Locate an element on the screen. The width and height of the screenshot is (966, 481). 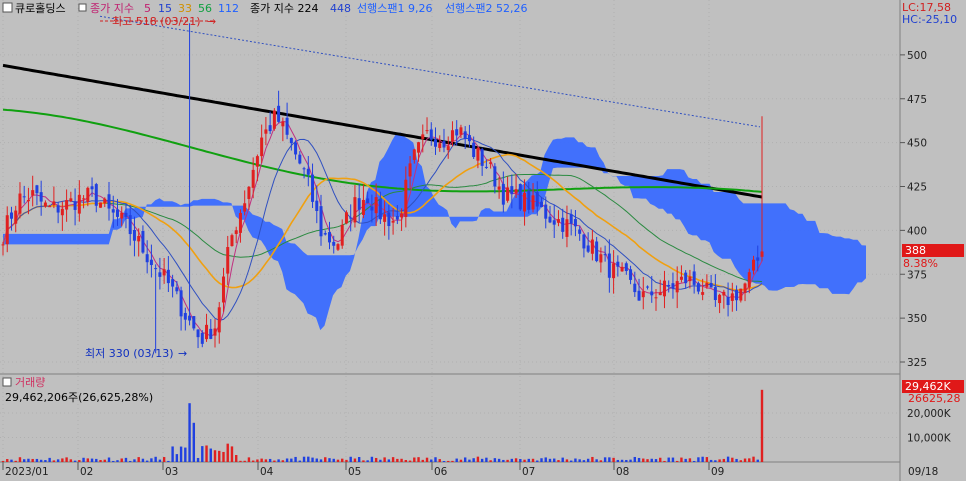
ma-period-56: 56 is located at coordinates (205, 8).